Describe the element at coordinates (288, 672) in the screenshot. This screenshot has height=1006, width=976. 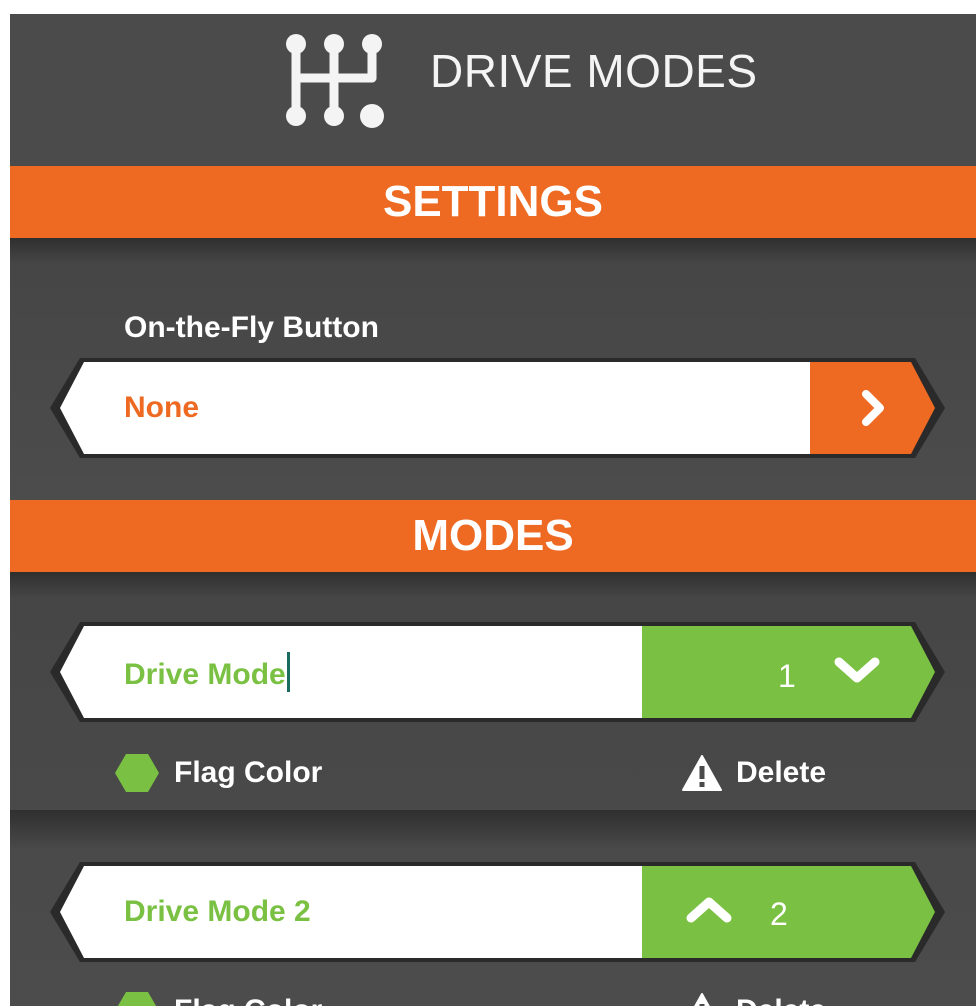
I see `text-cursor` at that location.